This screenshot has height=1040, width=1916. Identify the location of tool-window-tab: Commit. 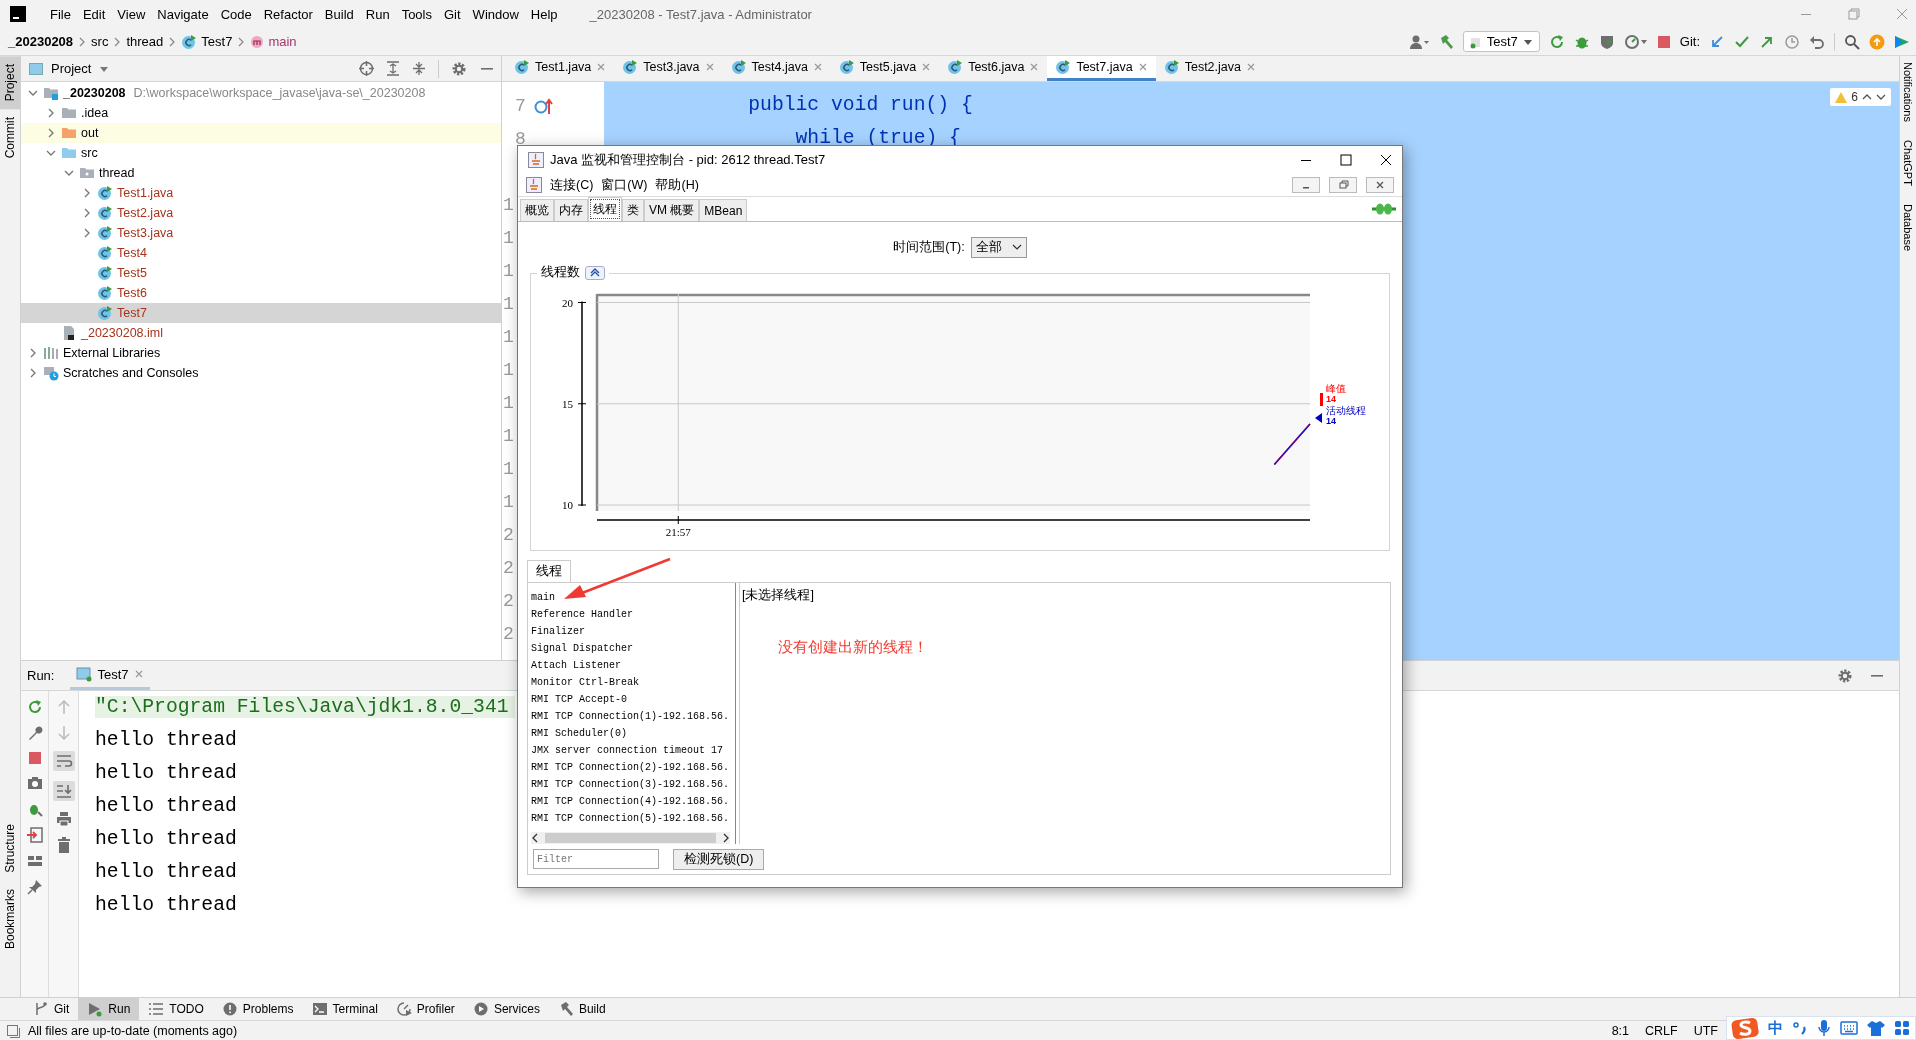
(10, 138).